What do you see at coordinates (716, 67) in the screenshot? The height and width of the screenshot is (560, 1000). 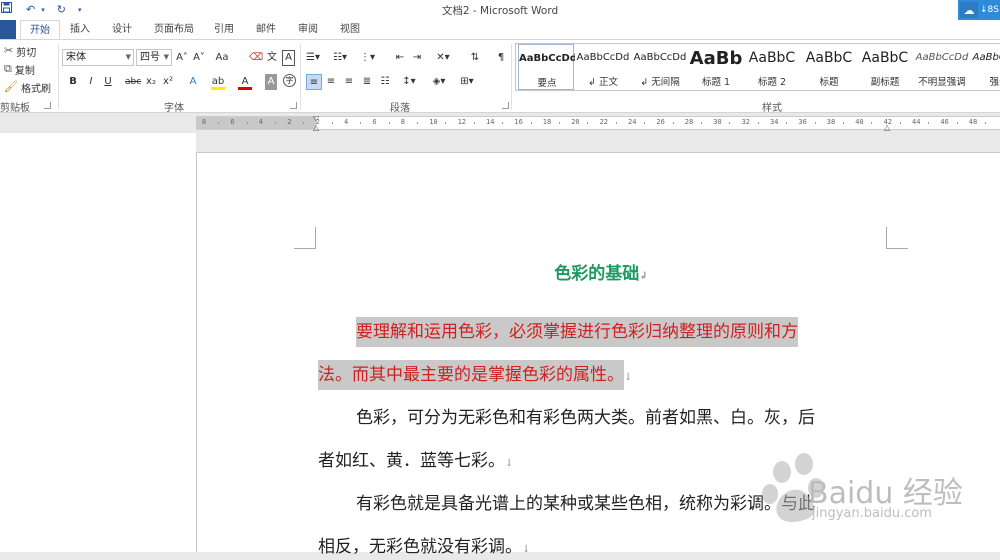 I see `style-item-heading-1: AaBb 标题 1` at bounding box center [716, 67].